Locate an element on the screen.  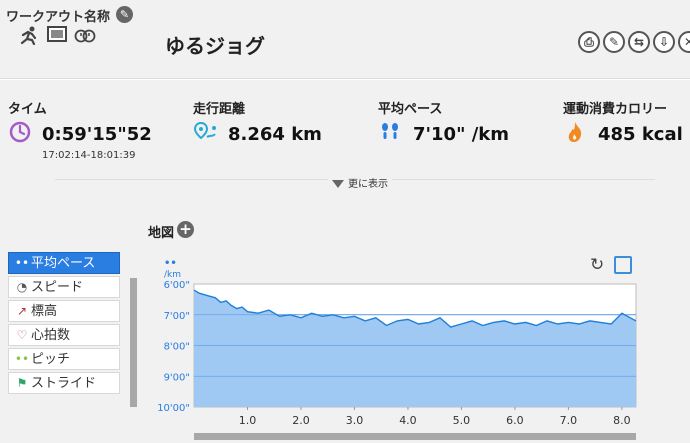
flame-icon is located at coordinates (575, 132).